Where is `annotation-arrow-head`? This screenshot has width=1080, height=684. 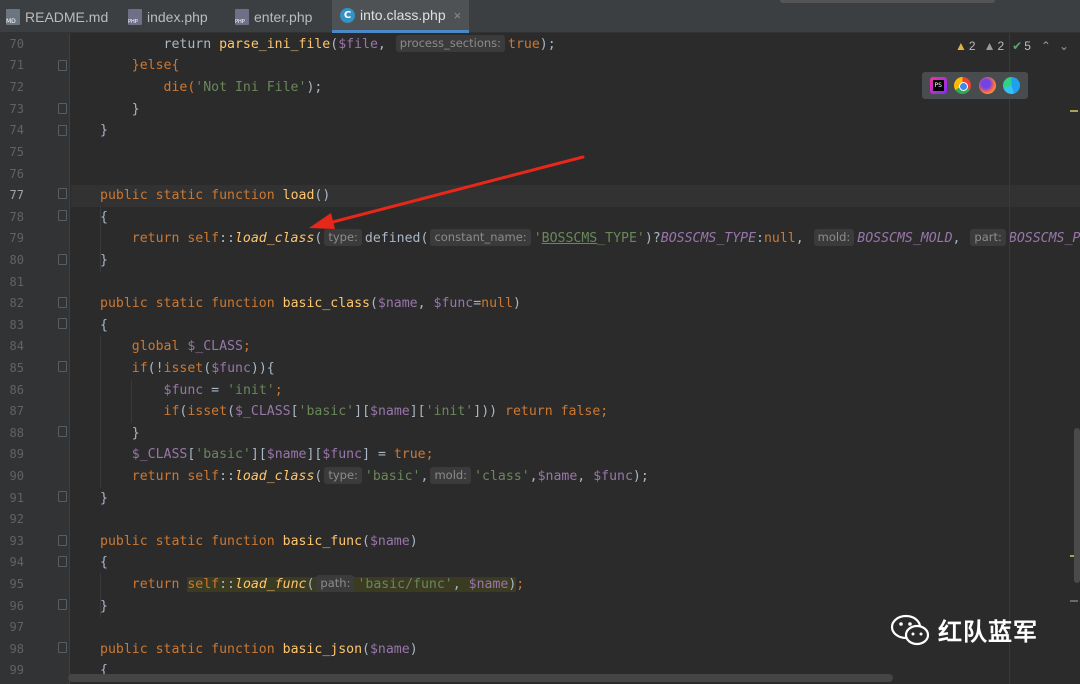 annotation-arrow-head is located at coordinates (322, 221).